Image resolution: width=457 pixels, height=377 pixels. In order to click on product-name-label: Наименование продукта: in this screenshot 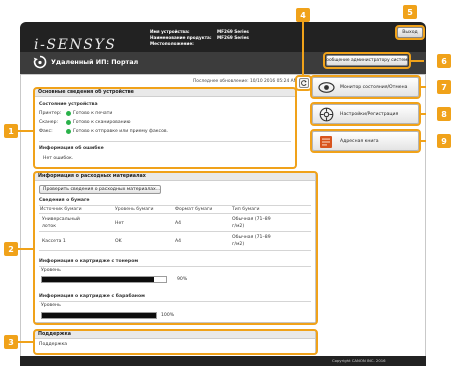, I will do `click(181, 37)`.